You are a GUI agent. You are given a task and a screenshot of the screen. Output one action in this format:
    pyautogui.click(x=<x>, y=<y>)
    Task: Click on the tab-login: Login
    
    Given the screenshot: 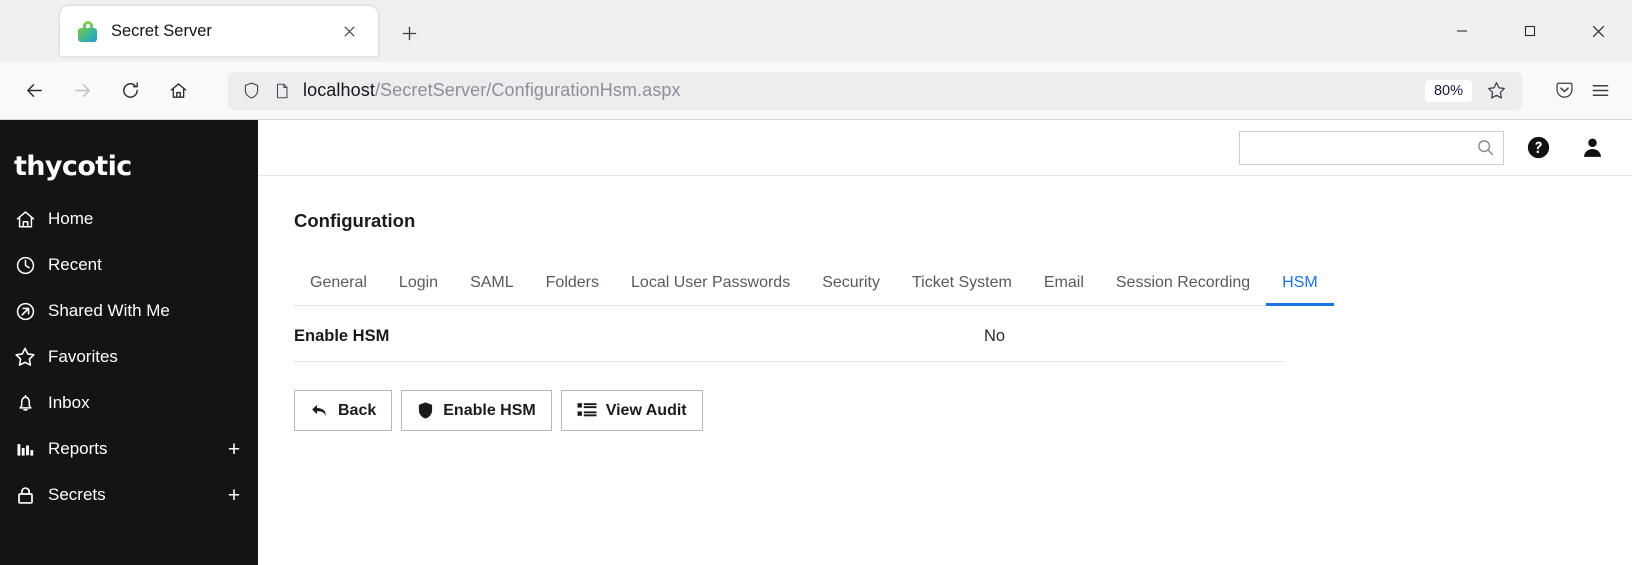 What is the action you would take?
    pyautogui.click(x=418, y=290)
    